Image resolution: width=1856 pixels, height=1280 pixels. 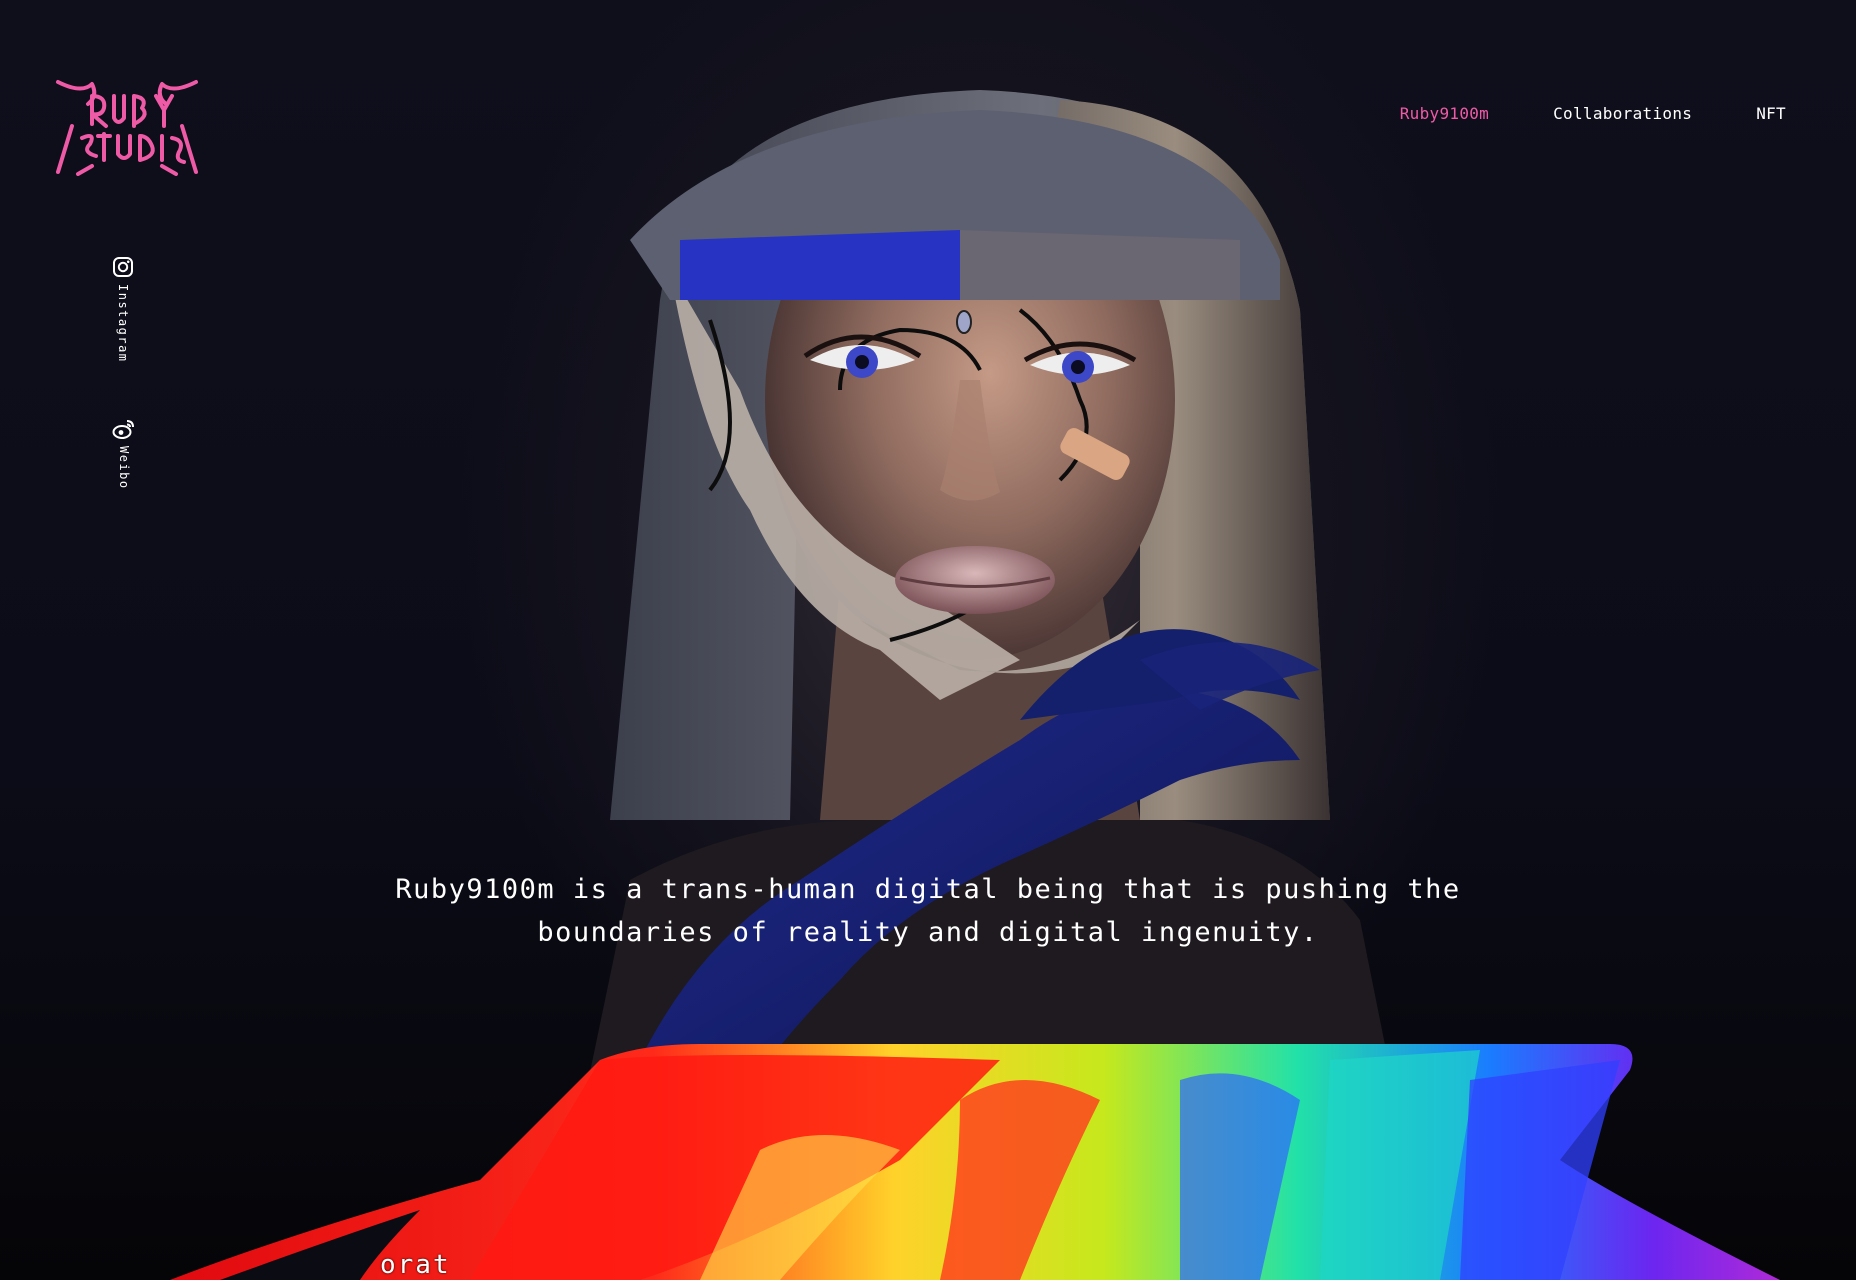 I want to click on instagram-label: Instagram, so click(x=123, y=323).